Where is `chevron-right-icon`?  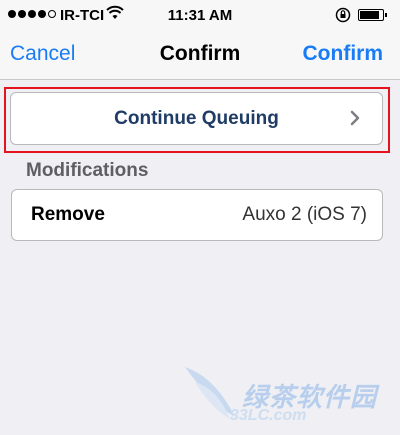
chevron-right-icon is located at coordinates (355, 118).